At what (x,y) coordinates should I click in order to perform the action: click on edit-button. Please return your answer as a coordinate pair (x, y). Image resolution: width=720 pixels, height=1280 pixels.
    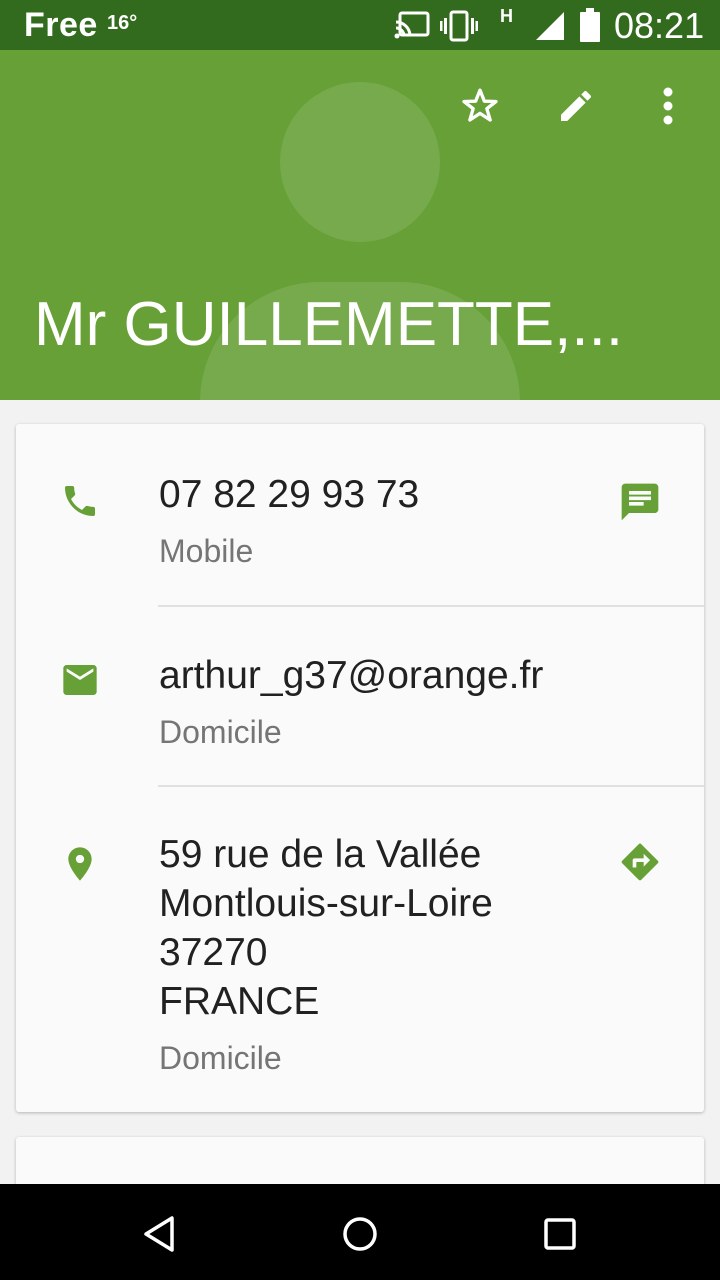
    Looking at the image, I should click on (576, 106).